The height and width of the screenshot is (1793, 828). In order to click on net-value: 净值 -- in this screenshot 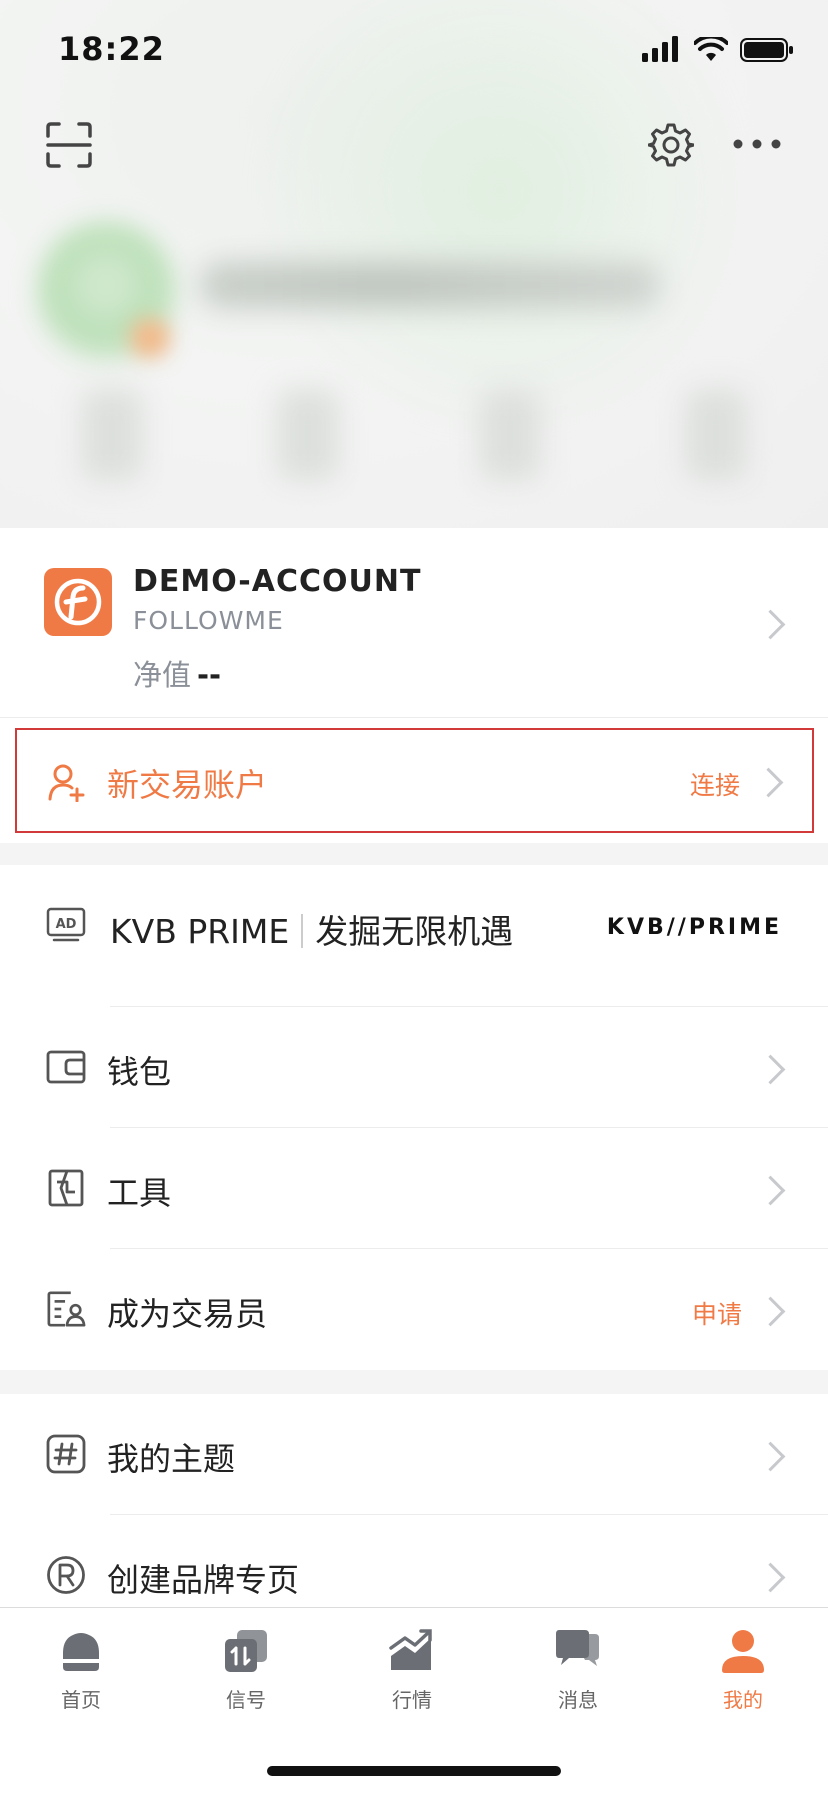, I will do `click(177, 673)`.